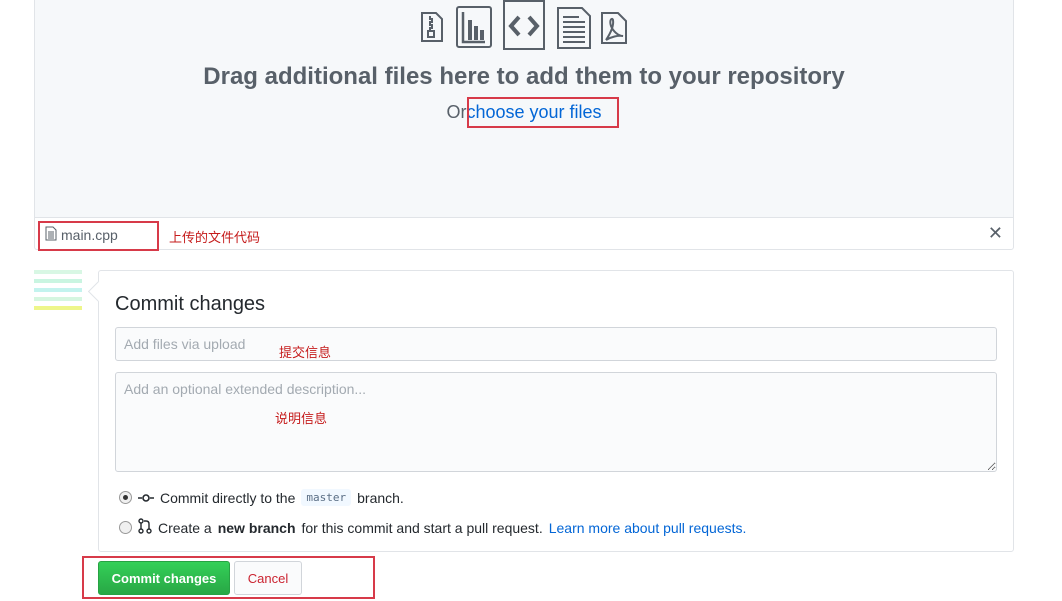 Image resolution: width=1062 pixels, height=601 pixels. I want to click on file-zip-icon, so click(432, 27).